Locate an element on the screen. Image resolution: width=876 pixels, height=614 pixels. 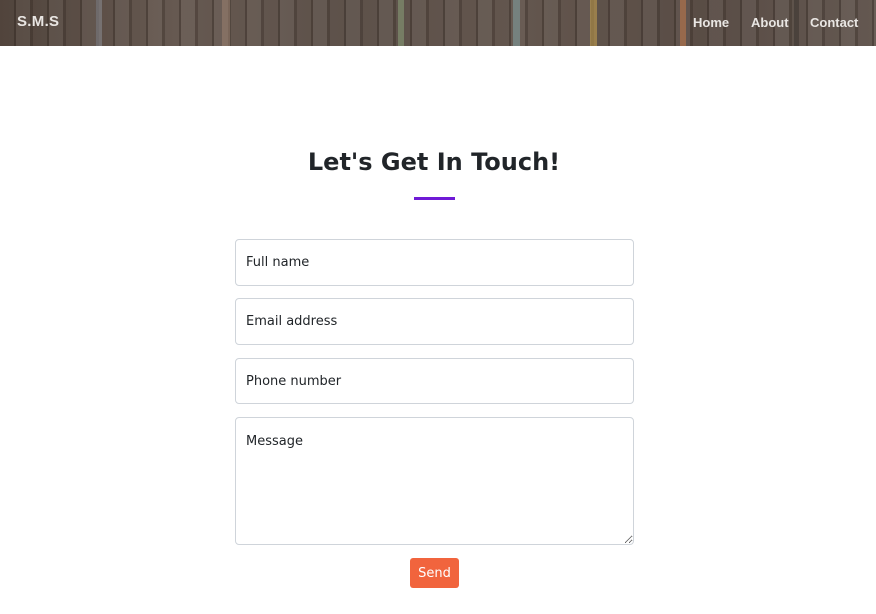
nav-contact-link: Contact is located at coordinates (834, 22).